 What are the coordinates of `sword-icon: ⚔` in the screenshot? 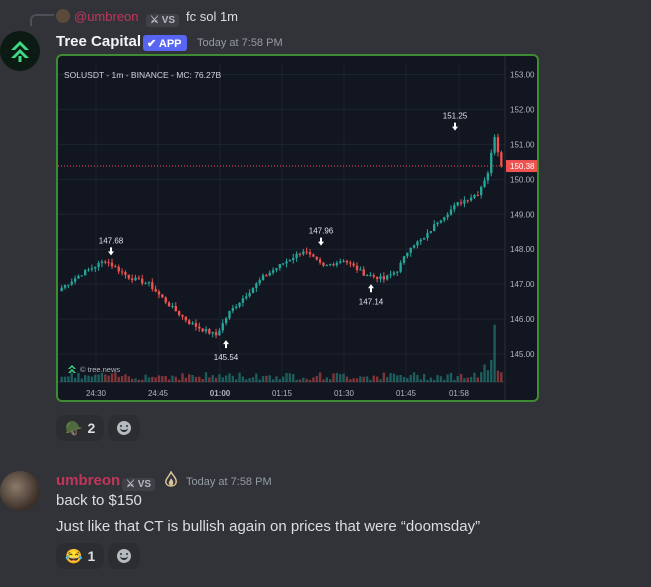 It's located at (154, 20).